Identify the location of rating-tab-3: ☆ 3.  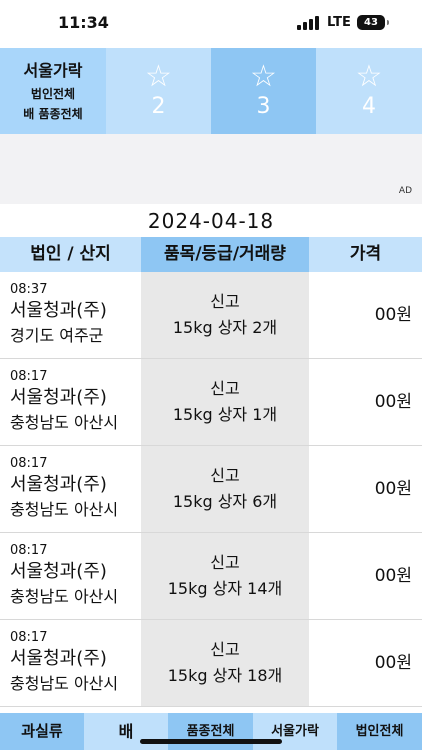
(263, 91).